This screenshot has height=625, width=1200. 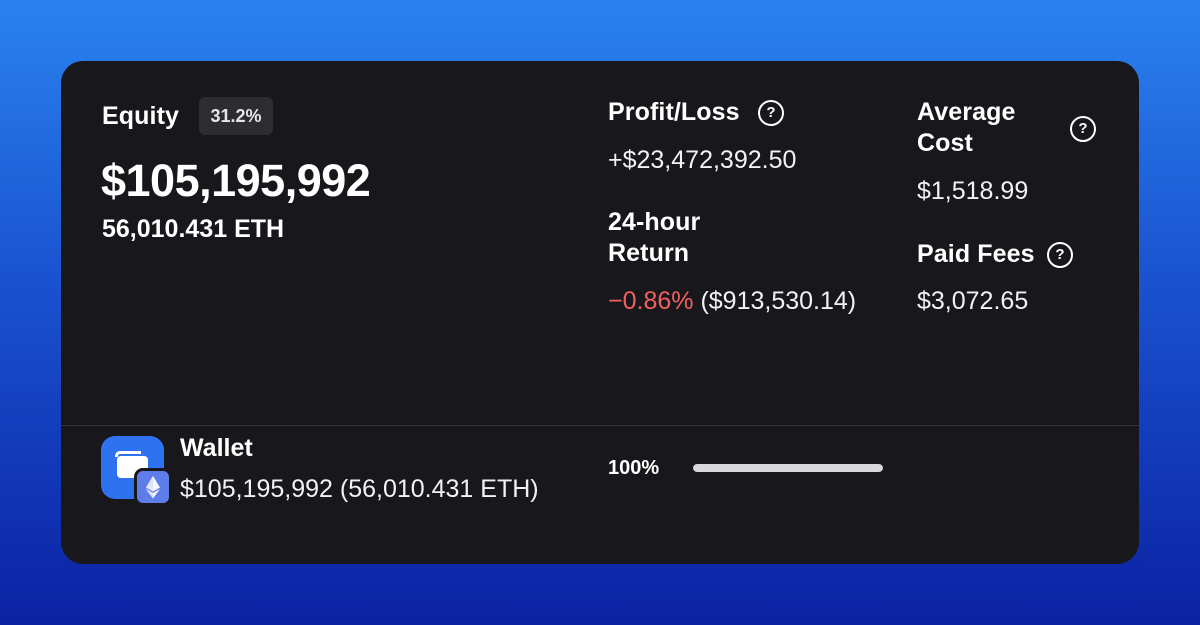 What do you see at coordinates (778, 301) in the screenshot?
I see `return-24h-amount: ($913,530.14)` at bounding box center [778, 301].